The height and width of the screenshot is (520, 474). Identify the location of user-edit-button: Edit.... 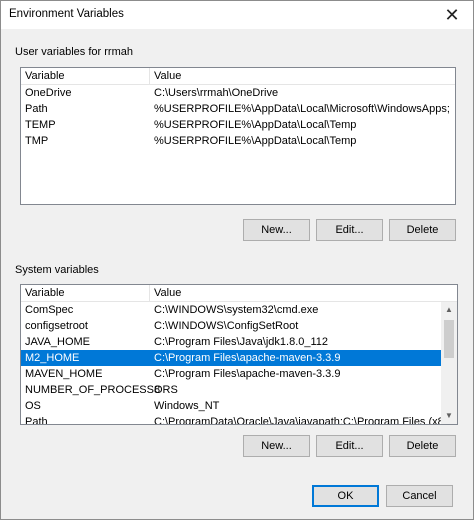
(349, 230).